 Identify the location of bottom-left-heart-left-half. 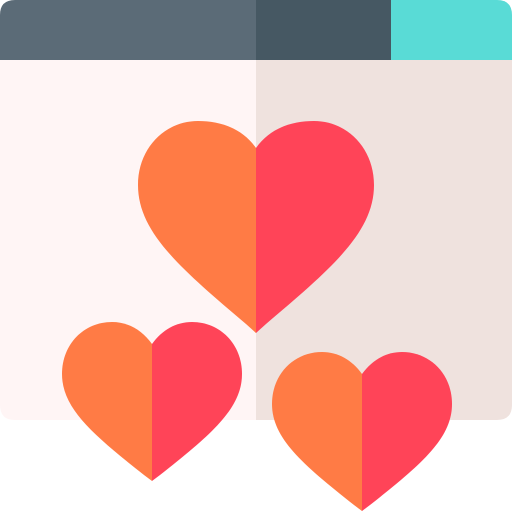
(107, 401).